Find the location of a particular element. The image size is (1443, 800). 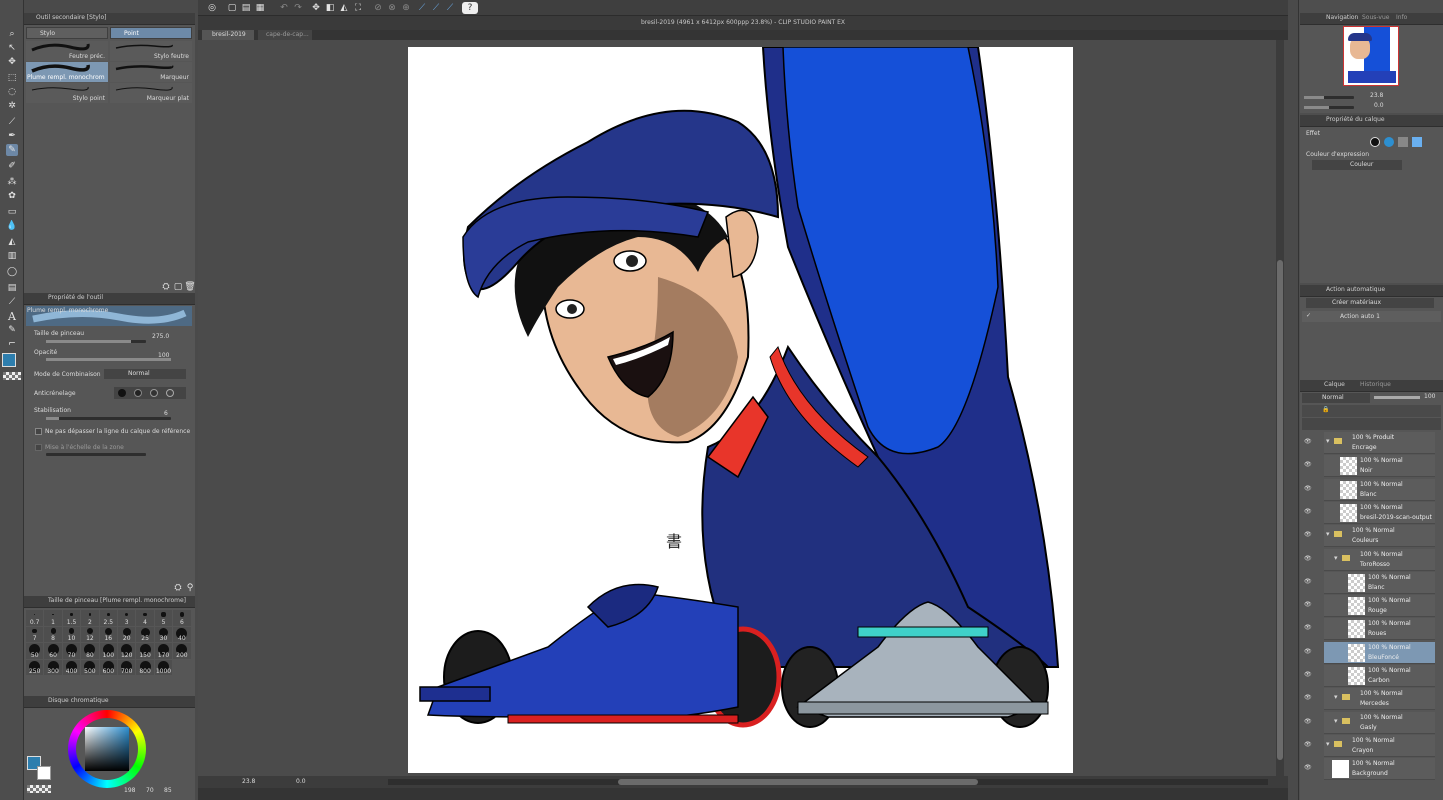

brush-size-cell: 0.7 is located at coordinates (35, 618).